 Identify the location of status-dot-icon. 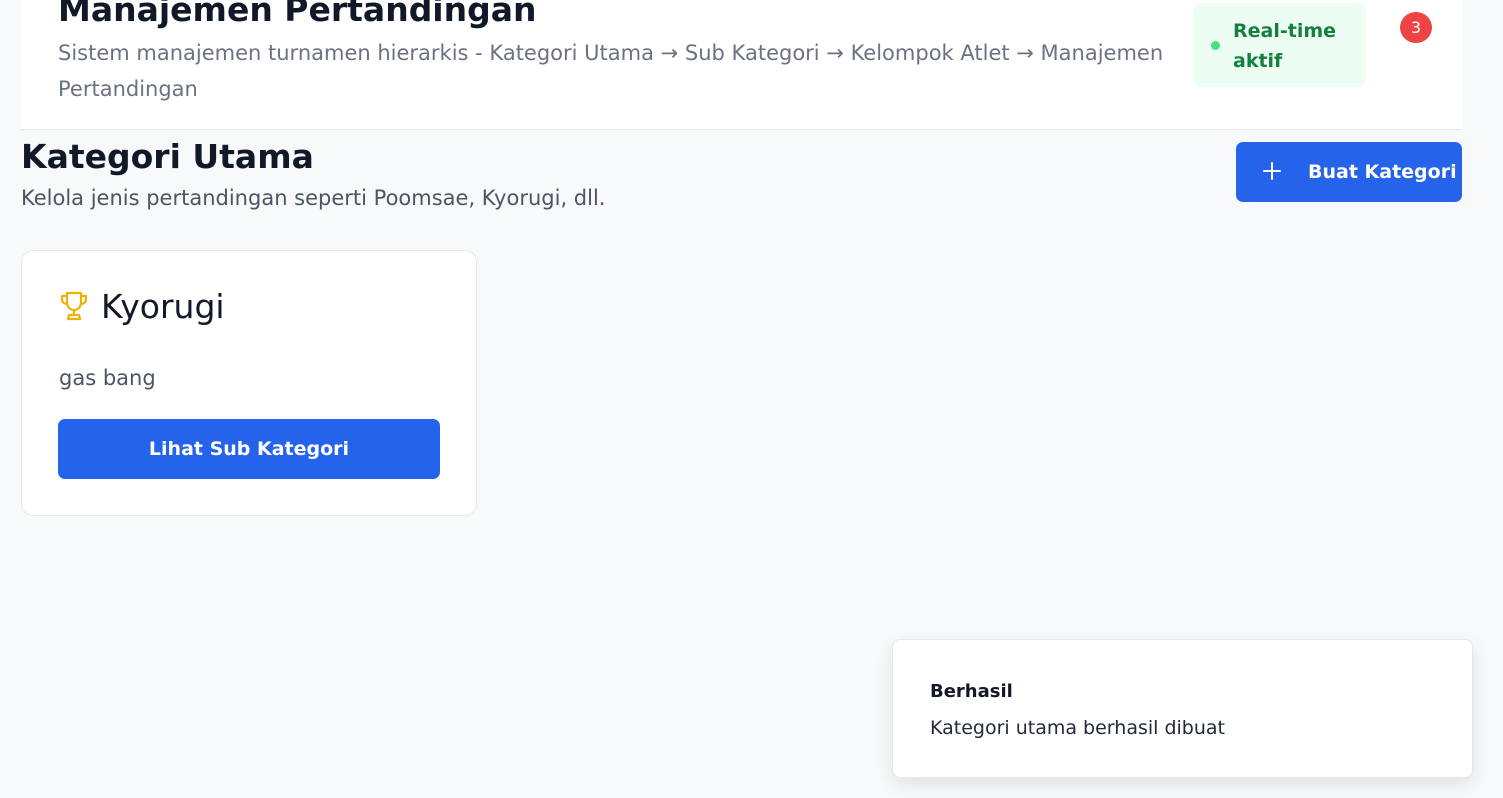
(1215, 45).